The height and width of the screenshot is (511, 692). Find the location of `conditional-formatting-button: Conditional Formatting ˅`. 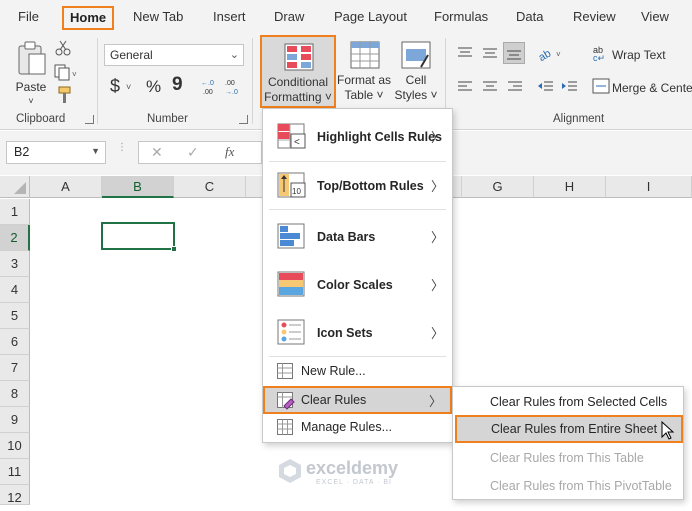

conditional-formatting-button: Conditional Formatting ˅ is located at coordinates (298, 71).